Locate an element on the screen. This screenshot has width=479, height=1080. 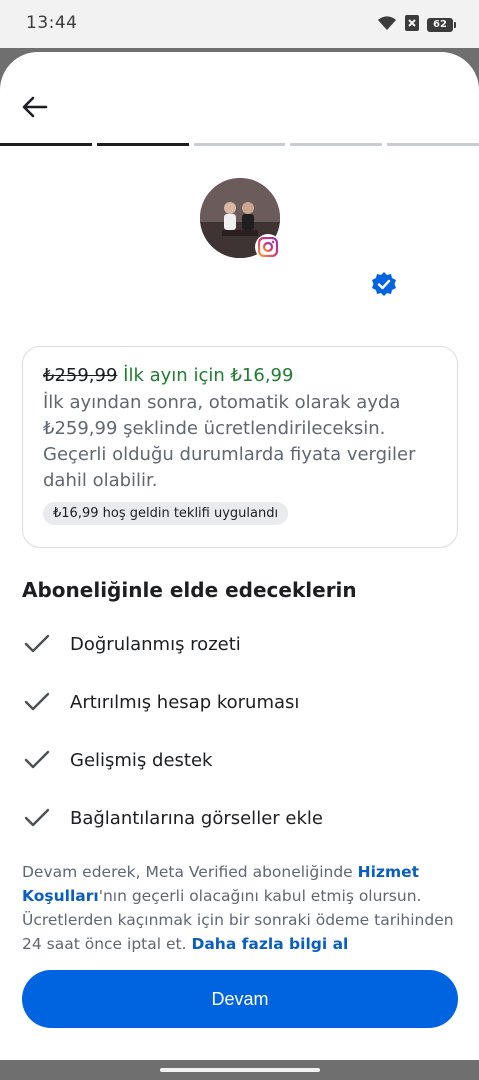
status-icons: 62 is located at coordinates (416, 25).